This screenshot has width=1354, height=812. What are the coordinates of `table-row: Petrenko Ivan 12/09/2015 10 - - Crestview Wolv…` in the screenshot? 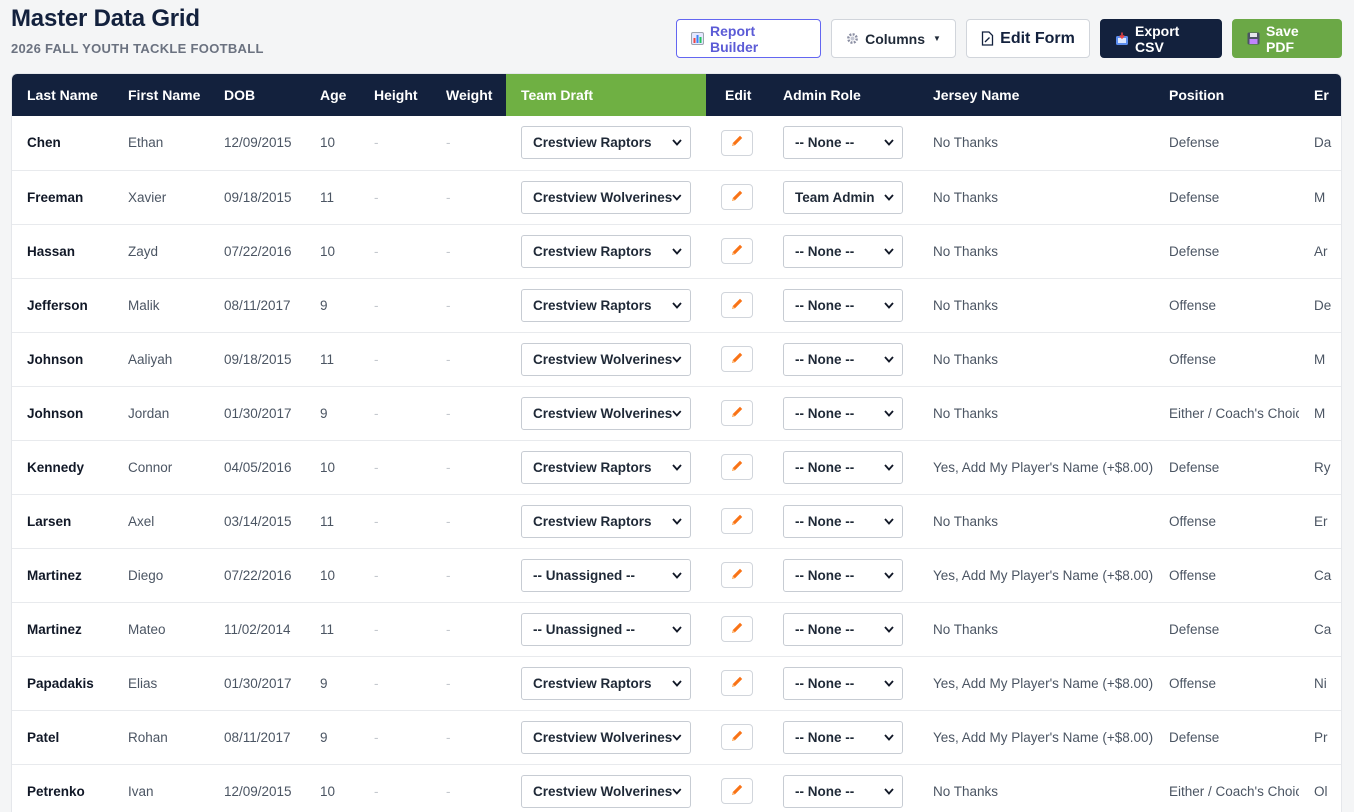 It's located at (676, 788).